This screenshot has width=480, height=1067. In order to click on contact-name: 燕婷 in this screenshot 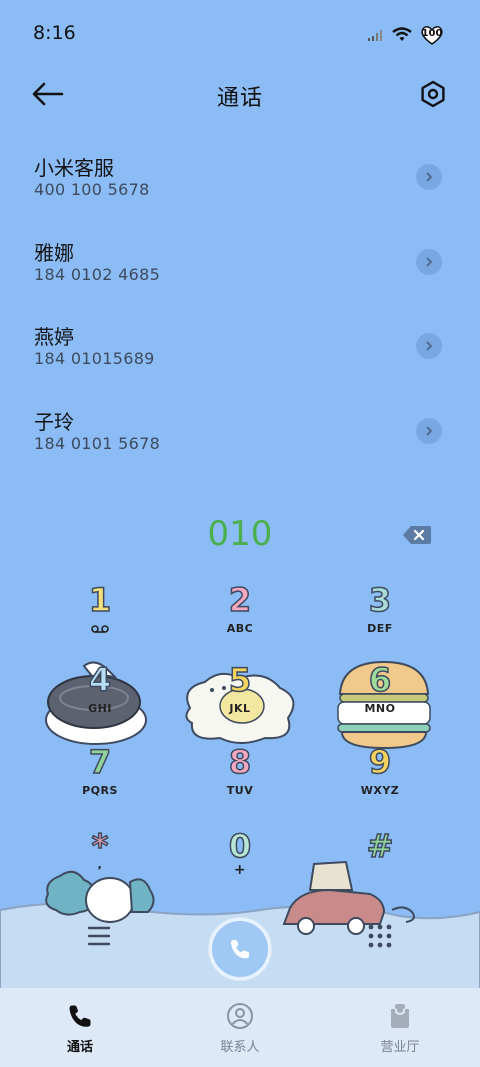, I will do `click(54, 337)`.